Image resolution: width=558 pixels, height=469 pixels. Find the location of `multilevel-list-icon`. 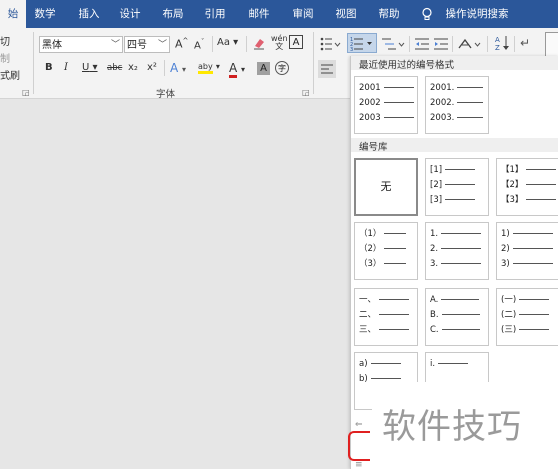

multilevel-list-icon is located at coordinates (393, 44).